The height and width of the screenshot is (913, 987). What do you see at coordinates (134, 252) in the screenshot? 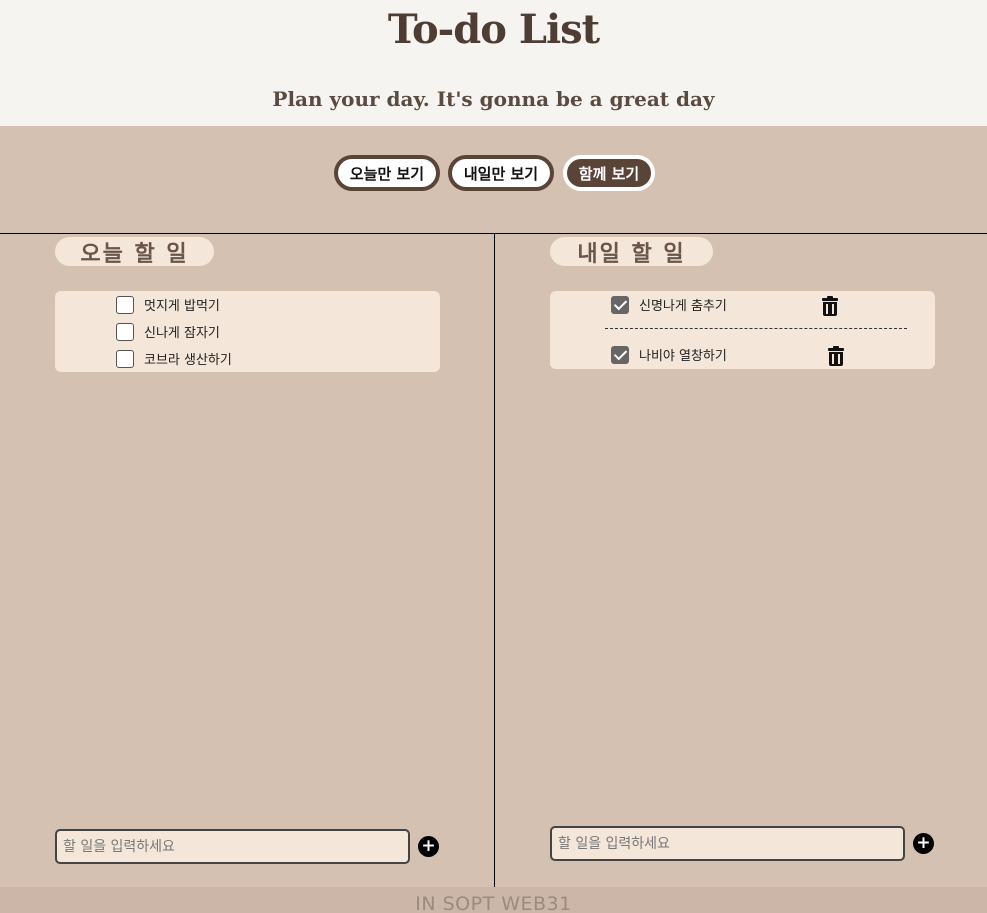
I see `today-section-title: 오늘 할 일` at bounding box center [134, 252].